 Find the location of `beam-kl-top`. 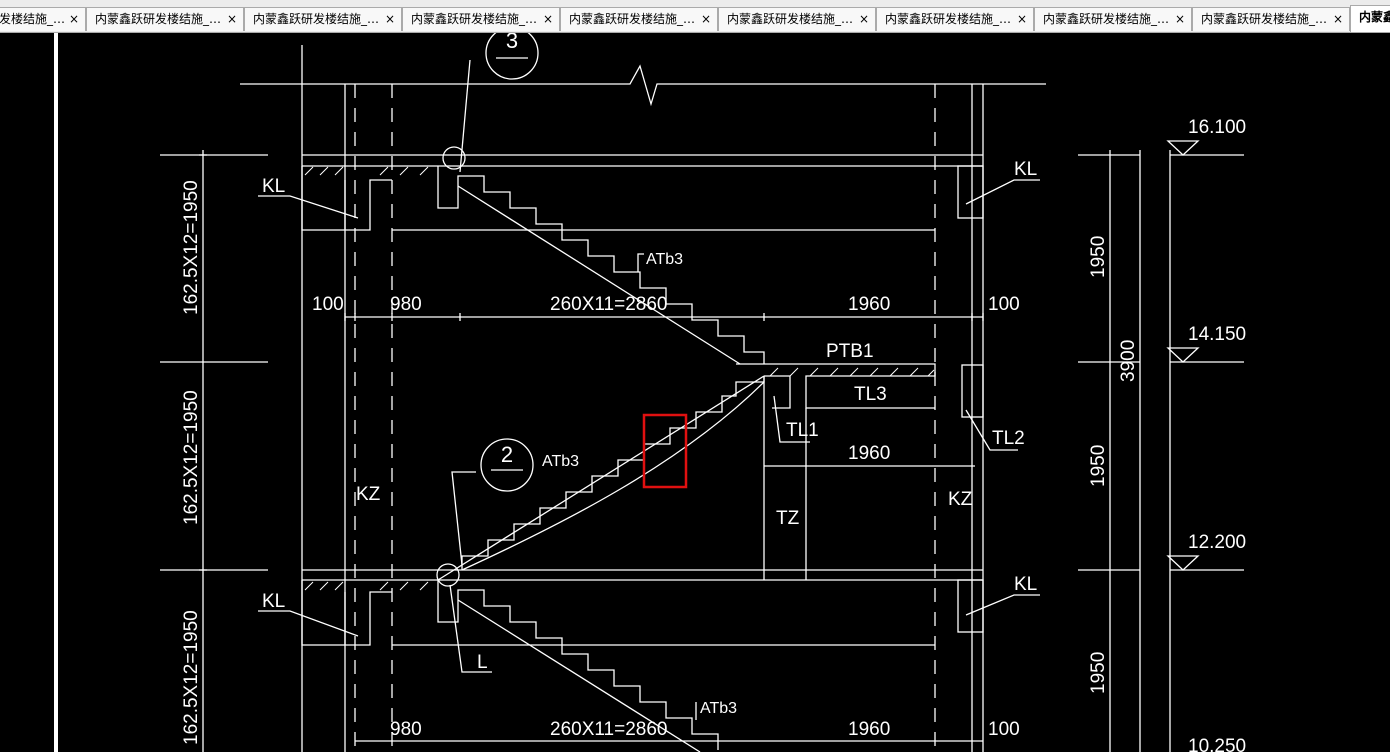

beam-kl-top is located at coordinates (970, 192).